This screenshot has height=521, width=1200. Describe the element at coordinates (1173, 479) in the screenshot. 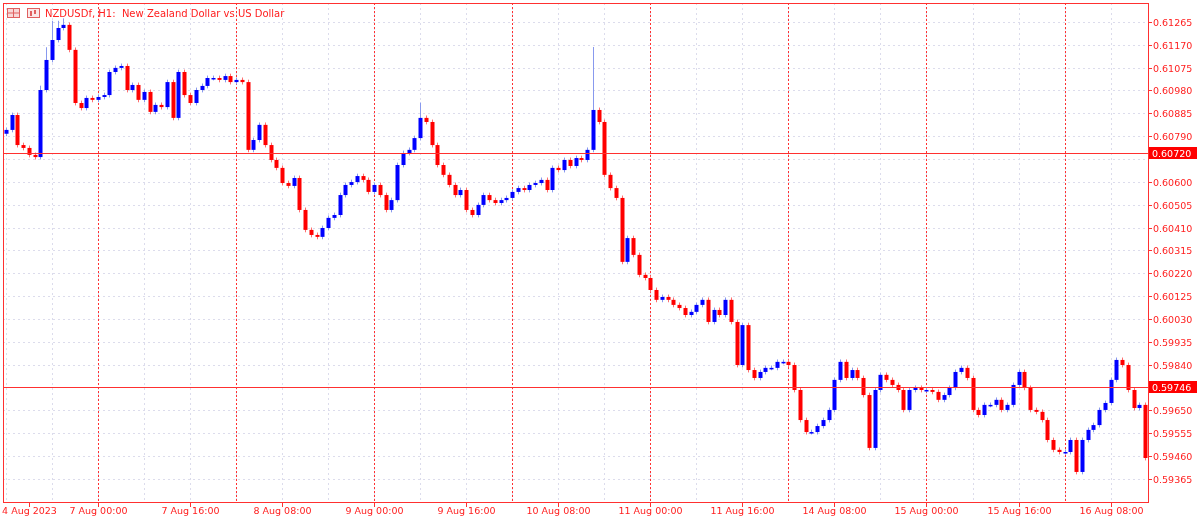

I see `price-label: 0.59365` at that location.